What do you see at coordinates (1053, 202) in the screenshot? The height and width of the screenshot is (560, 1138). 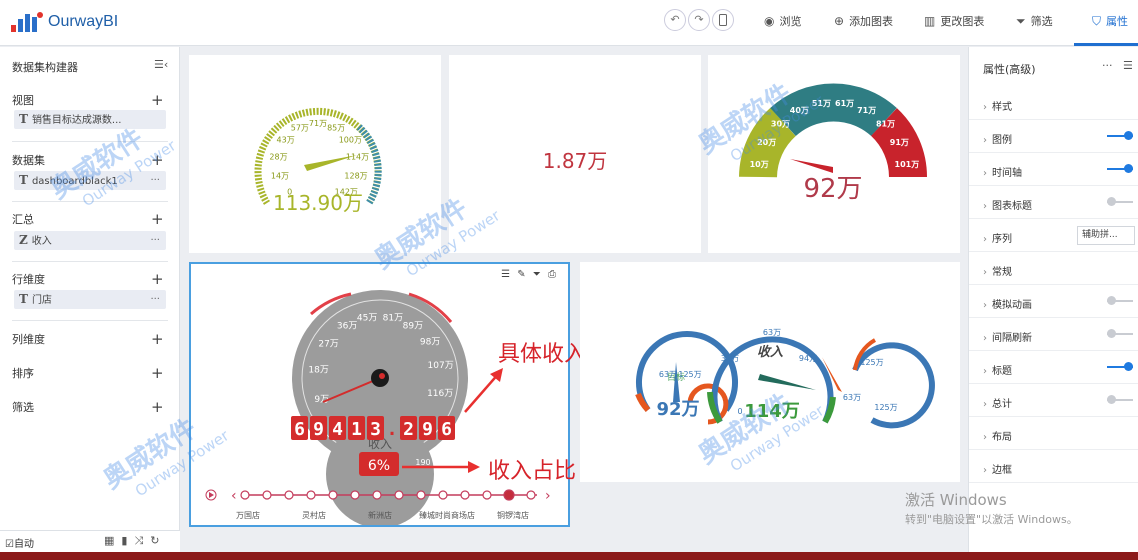 I see `property-row: 图表标题` at bounding box center [1053, 202].